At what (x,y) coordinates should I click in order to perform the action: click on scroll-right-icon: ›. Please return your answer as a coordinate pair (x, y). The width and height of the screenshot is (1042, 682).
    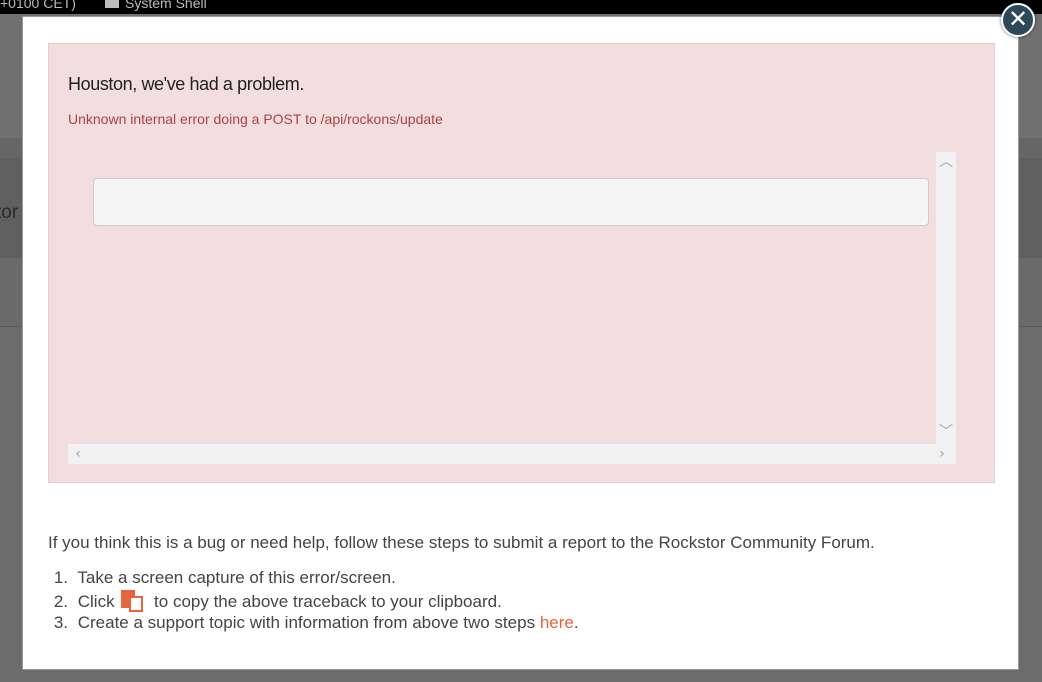
    Looking at the image, I should click on (942, 454).